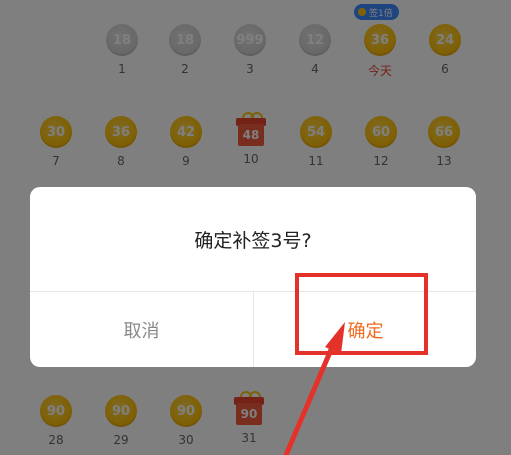 The image size is (511, 455). I want to click on pointer-arrow-icon, so click(314, 388).